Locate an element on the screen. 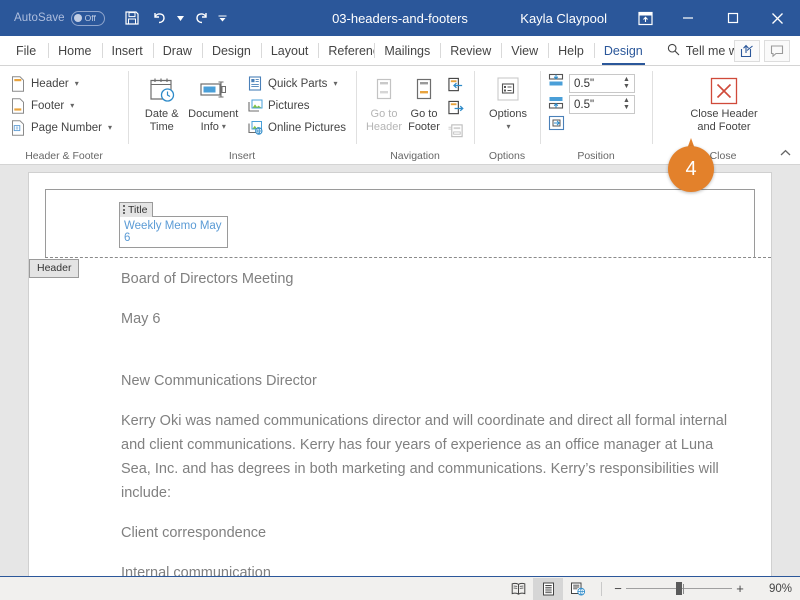 The image size is (800, 600). footer-from-bottom-icon is located at coordinates (556, 104).